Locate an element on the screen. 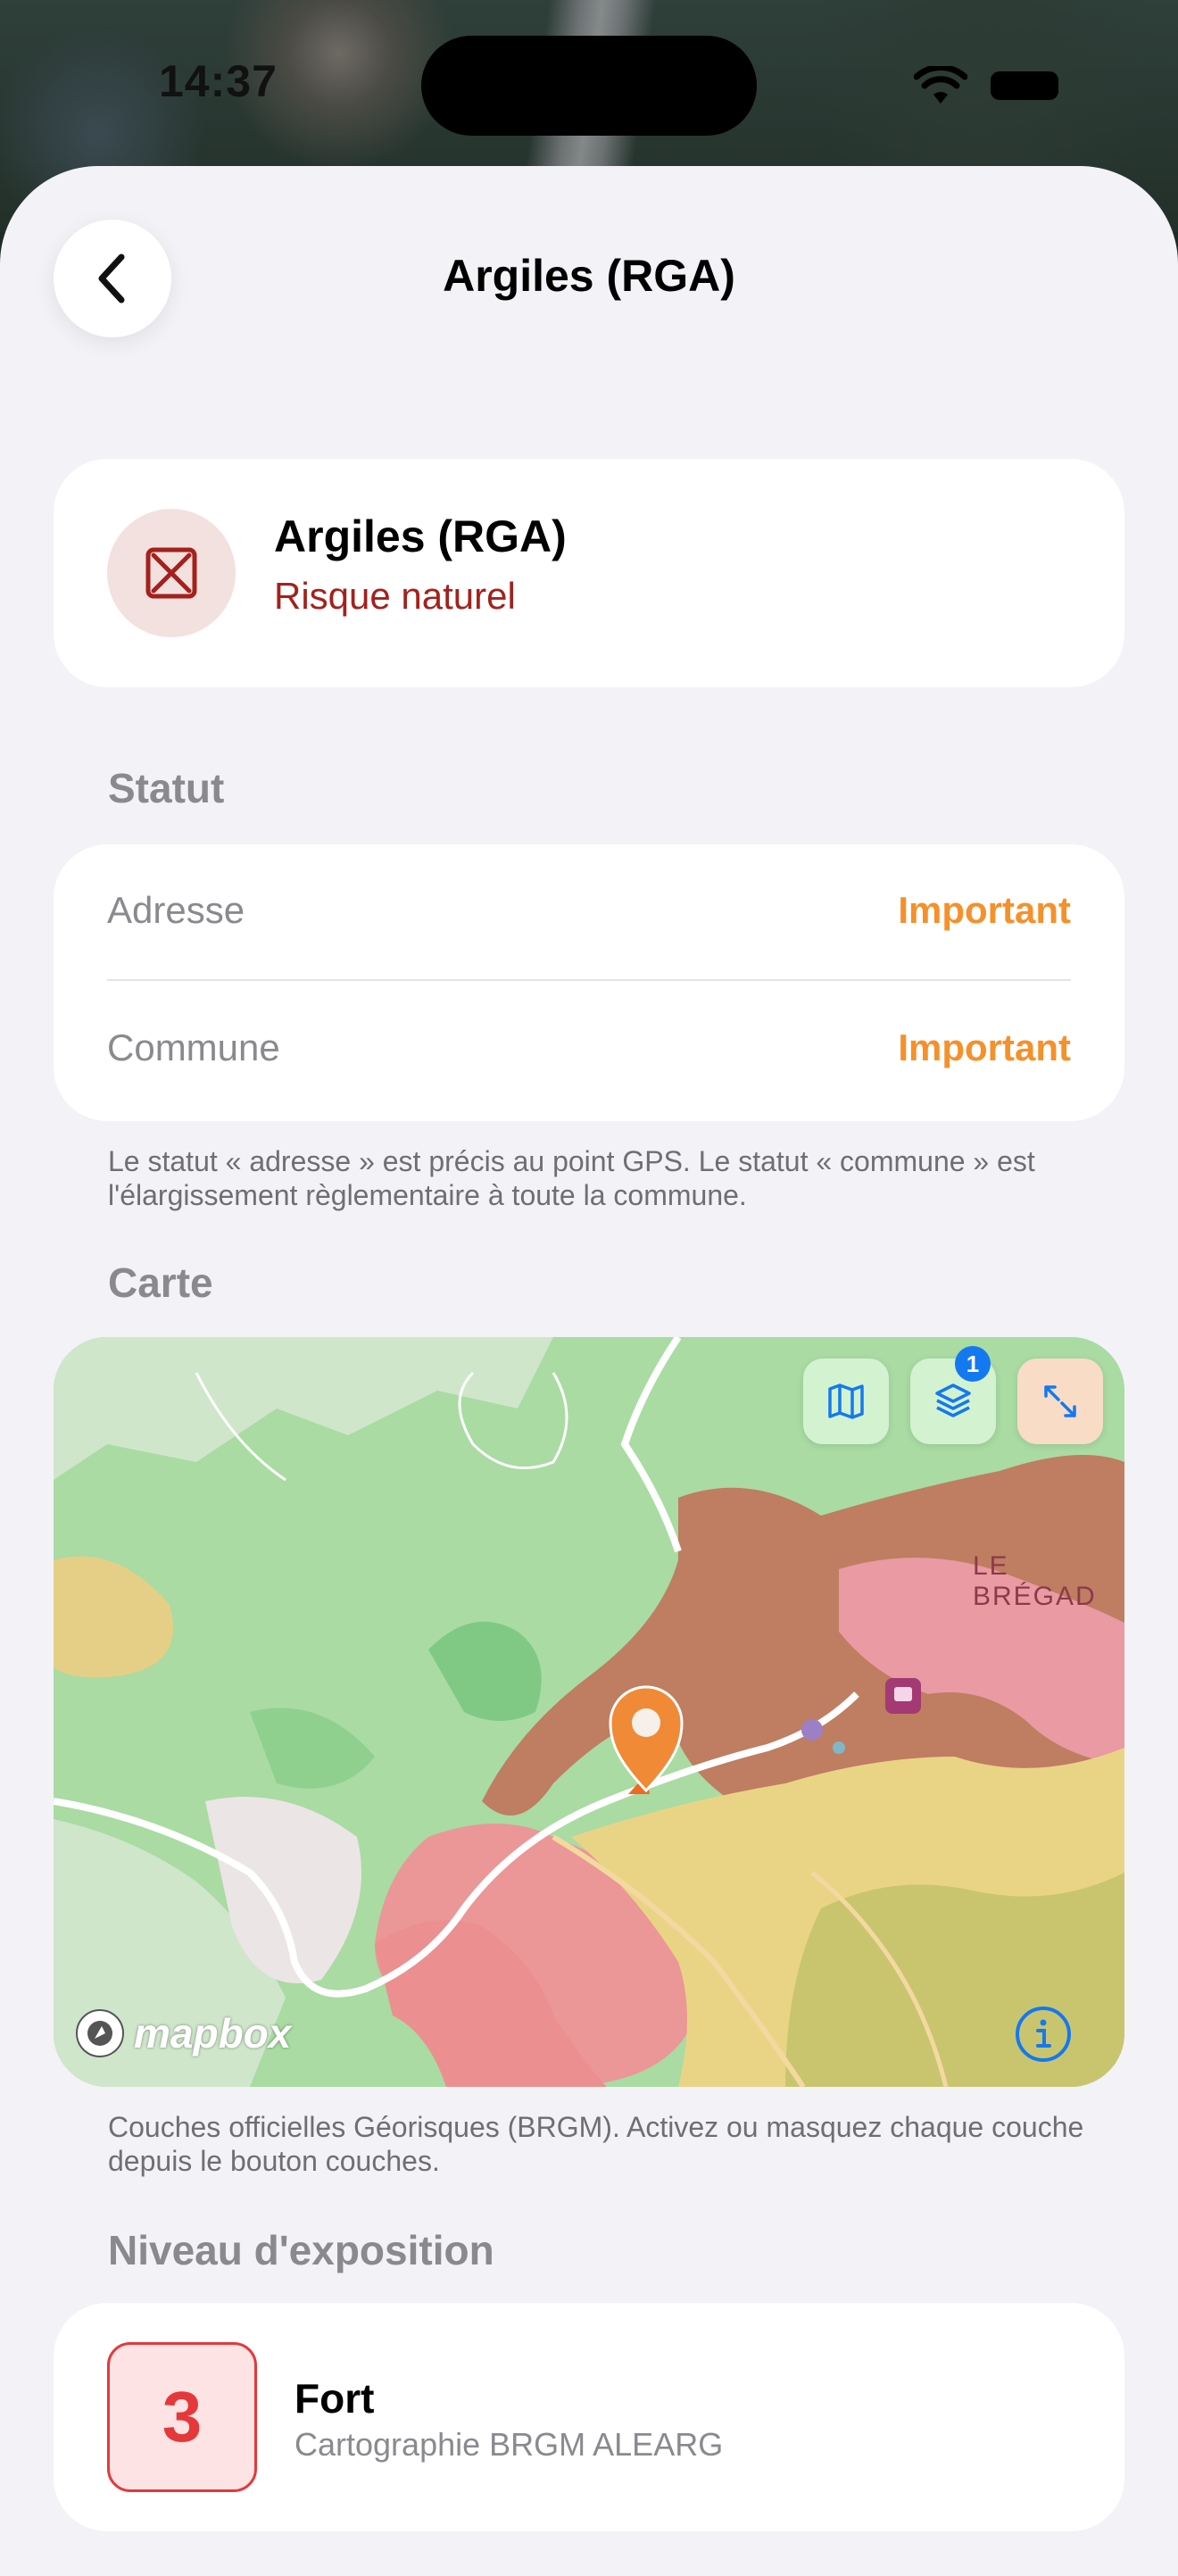 The height and width of the screenshot is (2576, 1178). section-label-statut: Statut is located at coordinates (166, 788).